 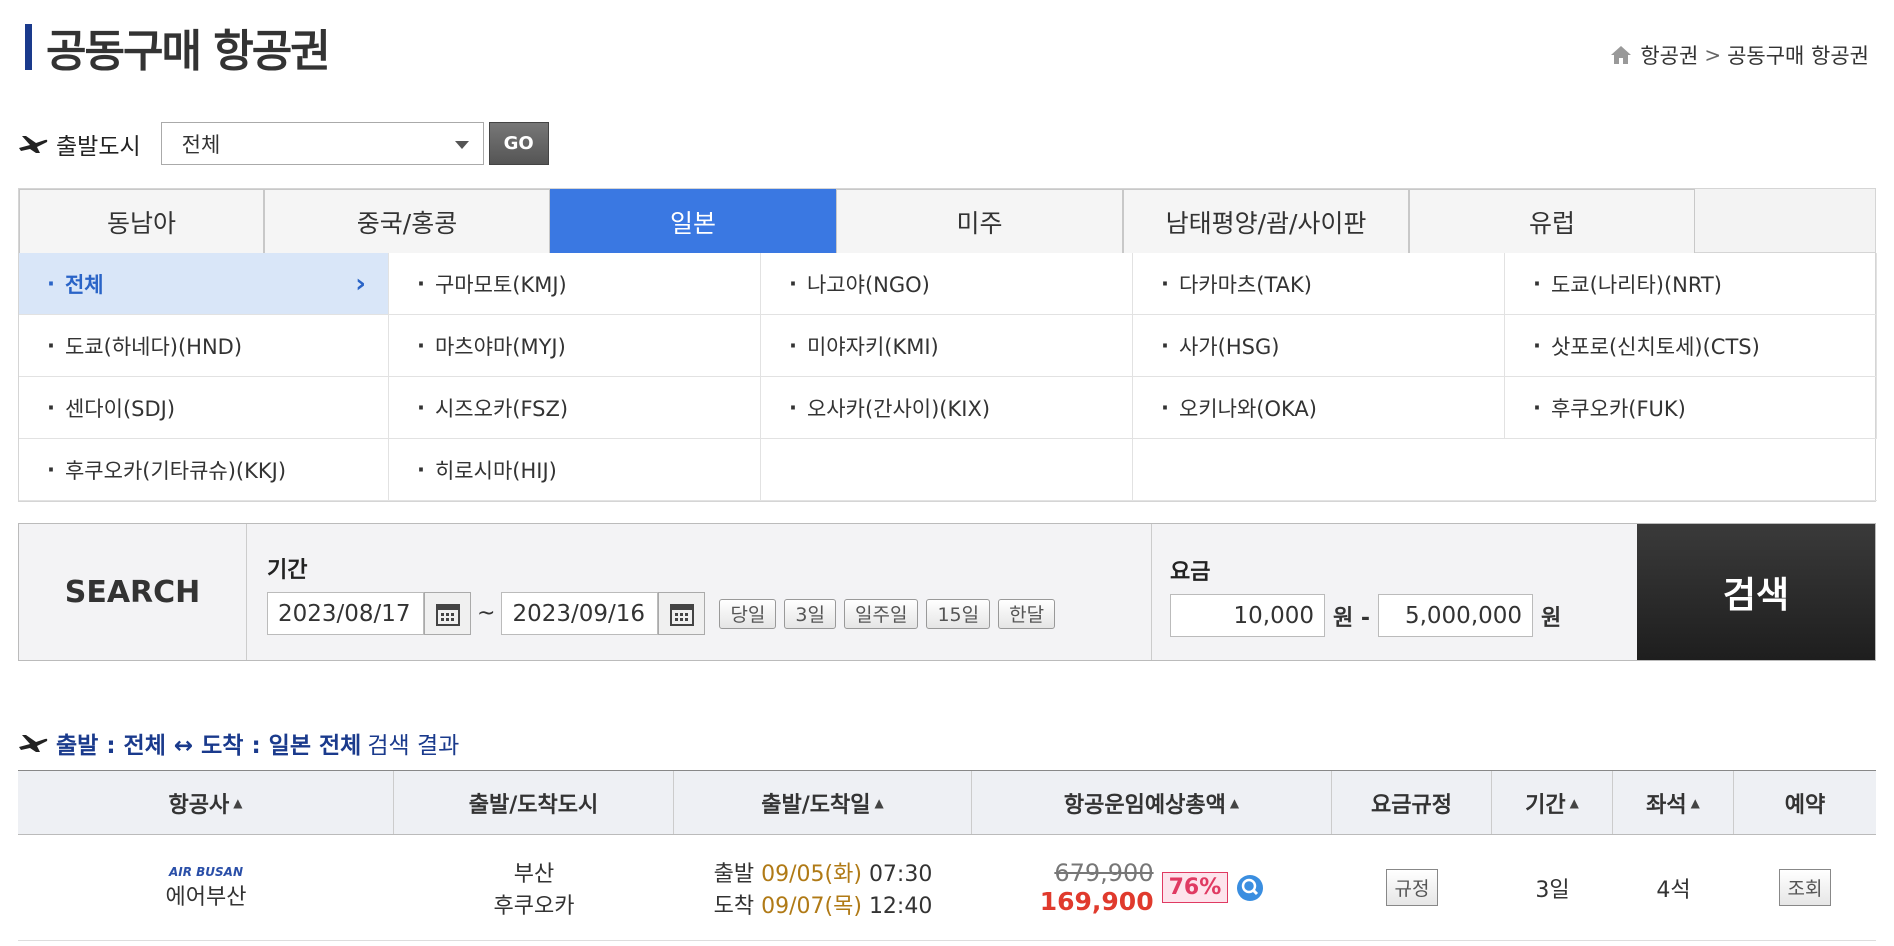 I want to click on region-tabs: 동남아 중국/홍콩 일본 미주 남태평양/괌/사이판 유럽, so click(x=947, y=221).